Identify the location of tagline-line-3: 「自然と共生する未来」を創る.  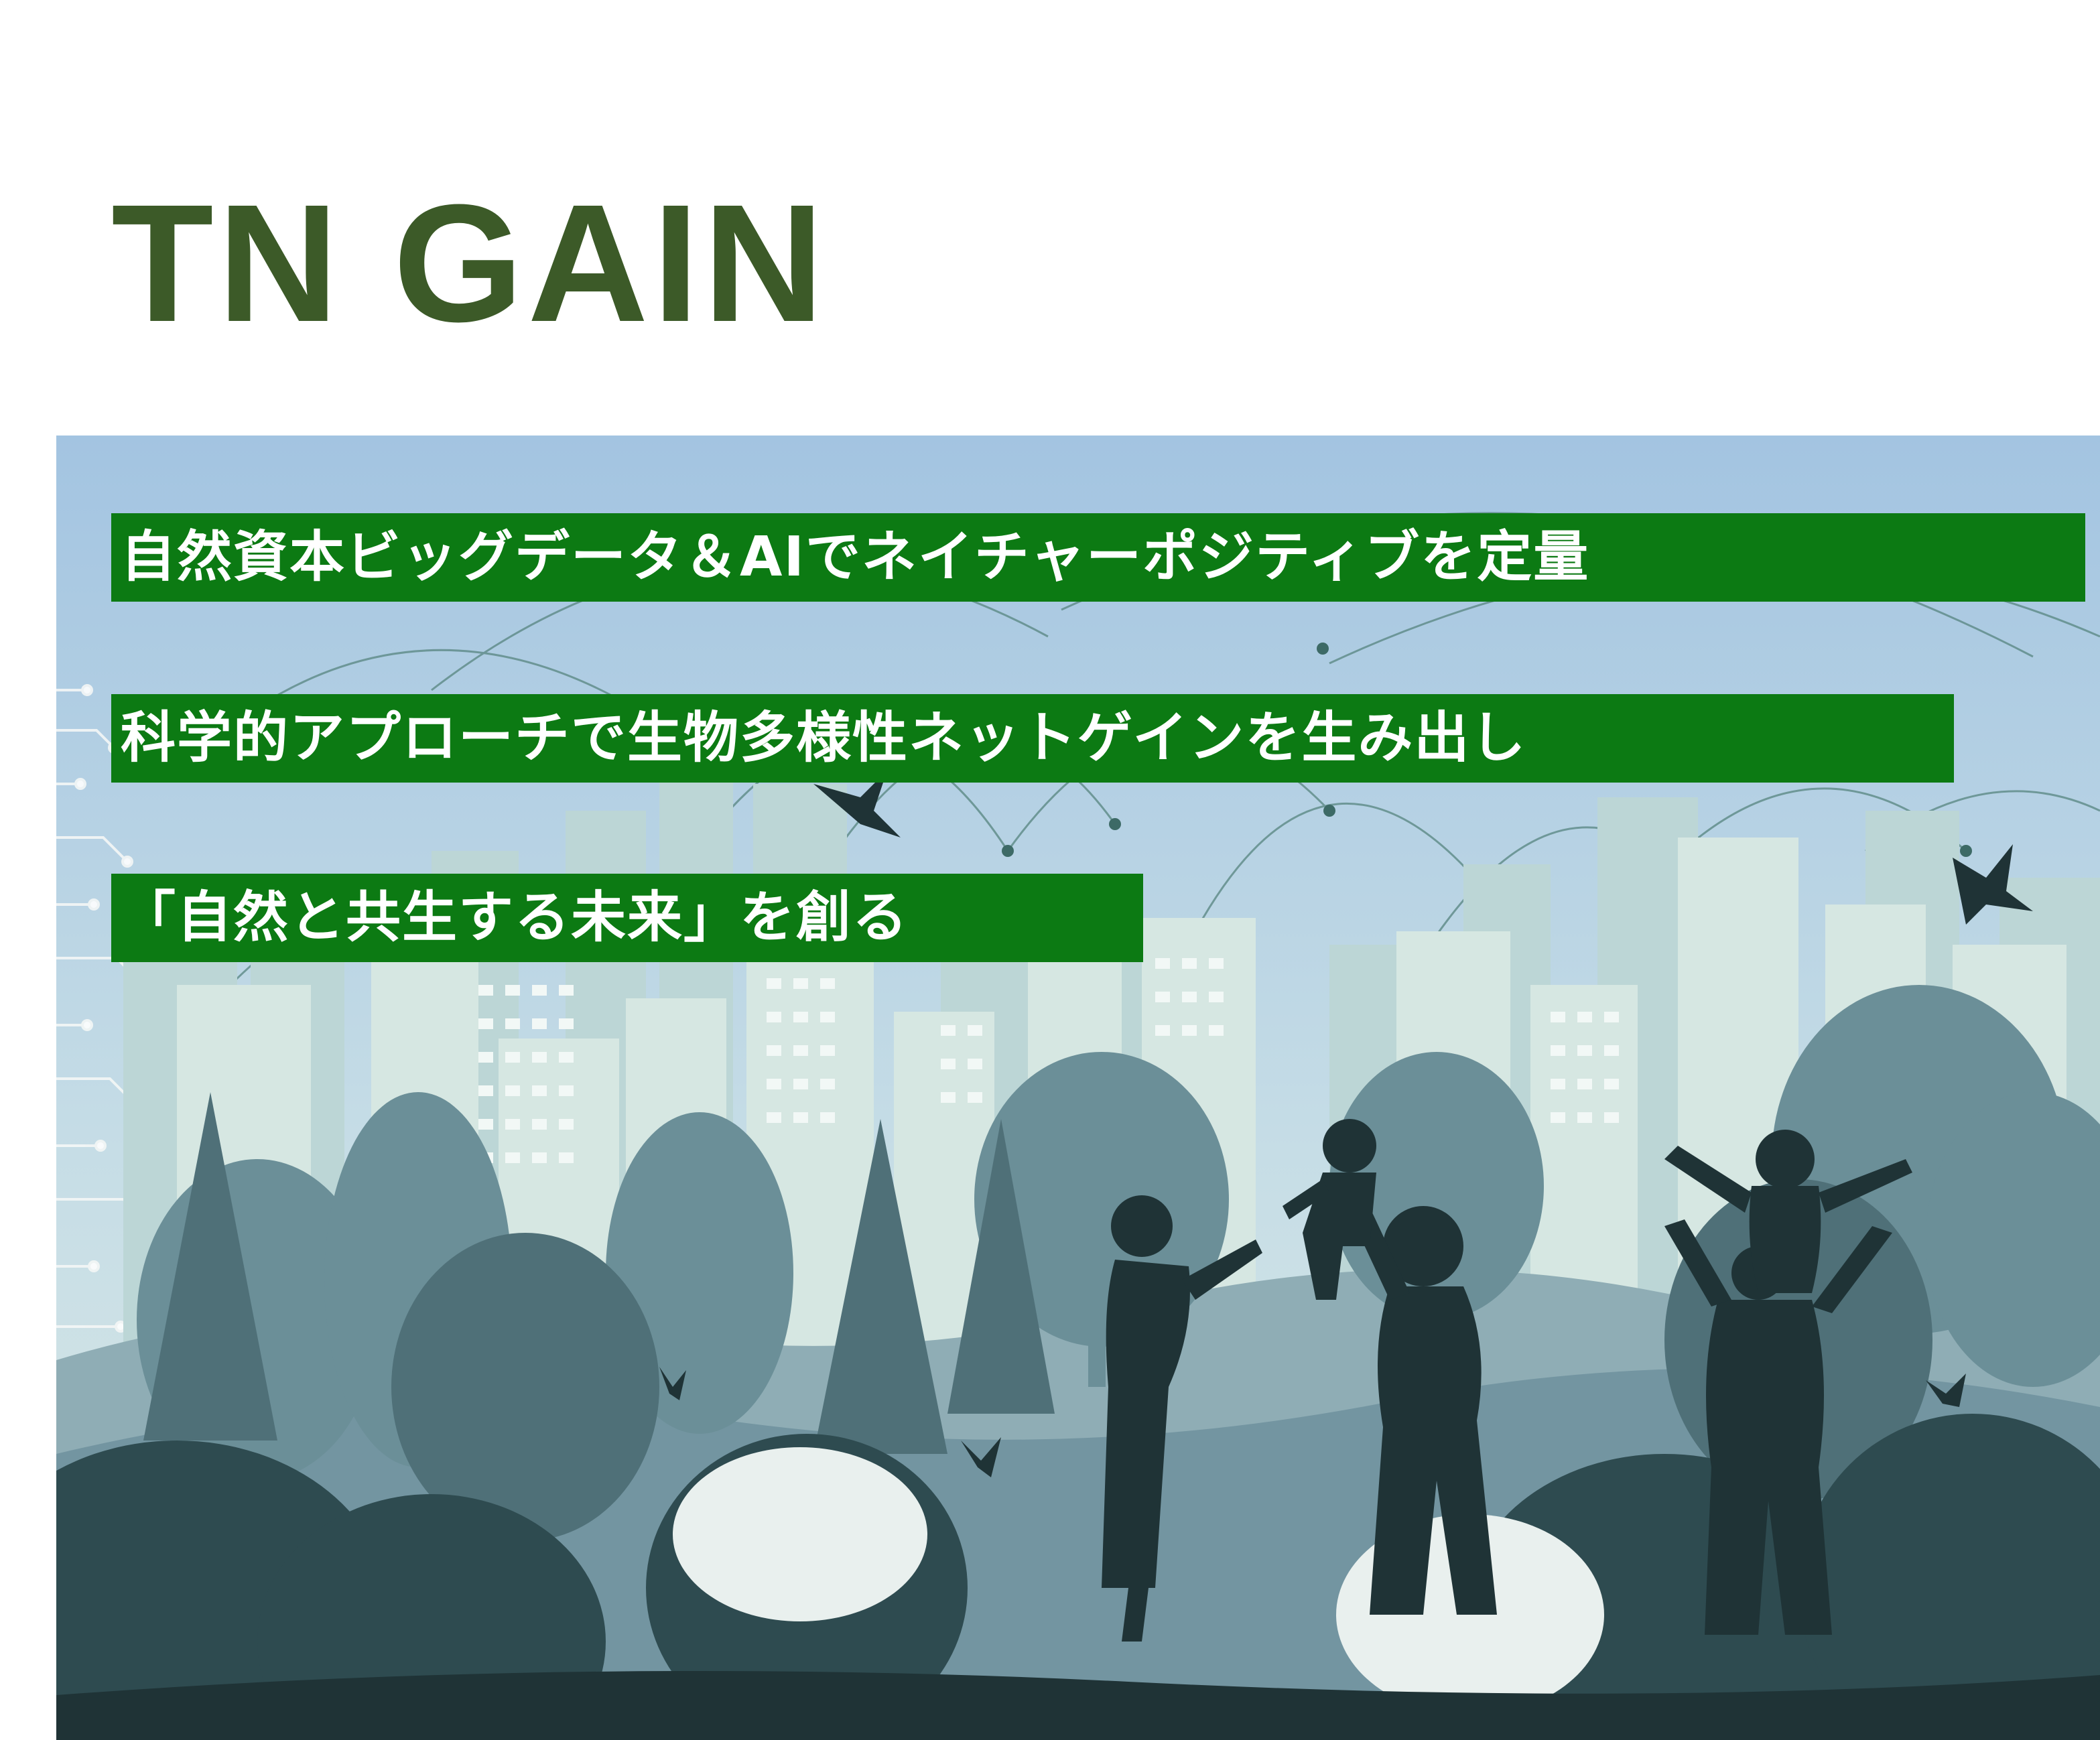
(627, 918).